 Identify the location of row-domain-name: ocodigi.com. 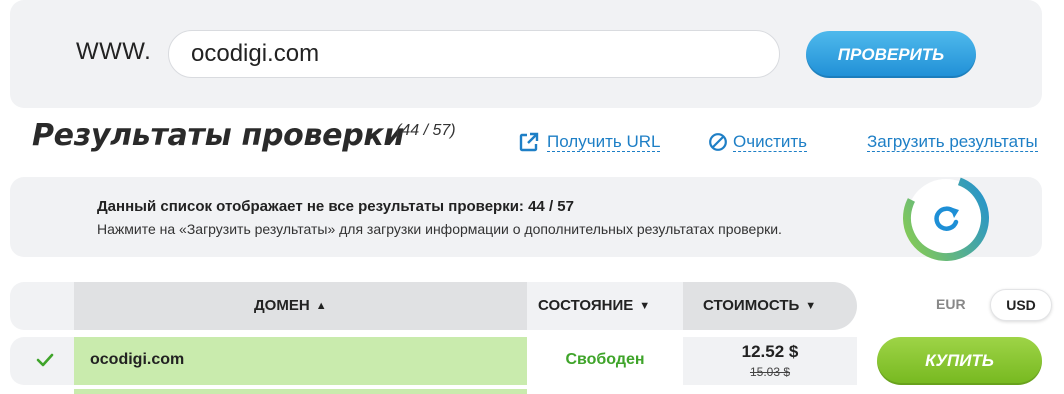
(137, 359).